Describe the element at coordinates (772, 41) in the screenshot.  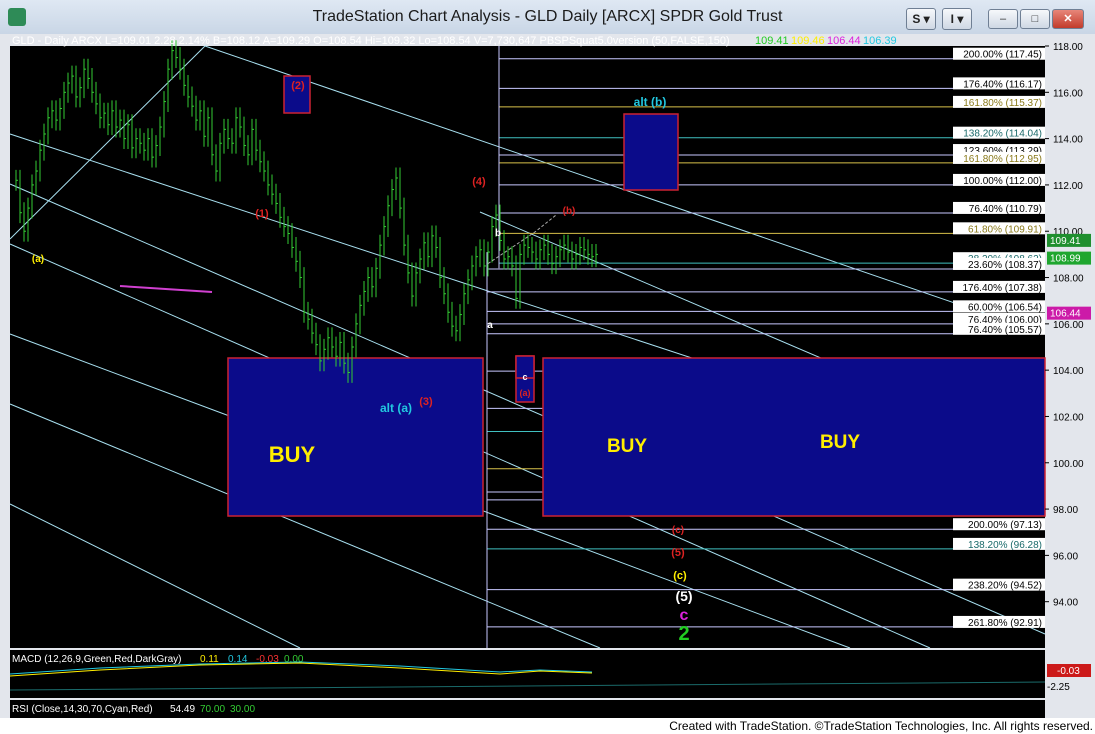
I see `header-indicator-value: 109.41` at that location.